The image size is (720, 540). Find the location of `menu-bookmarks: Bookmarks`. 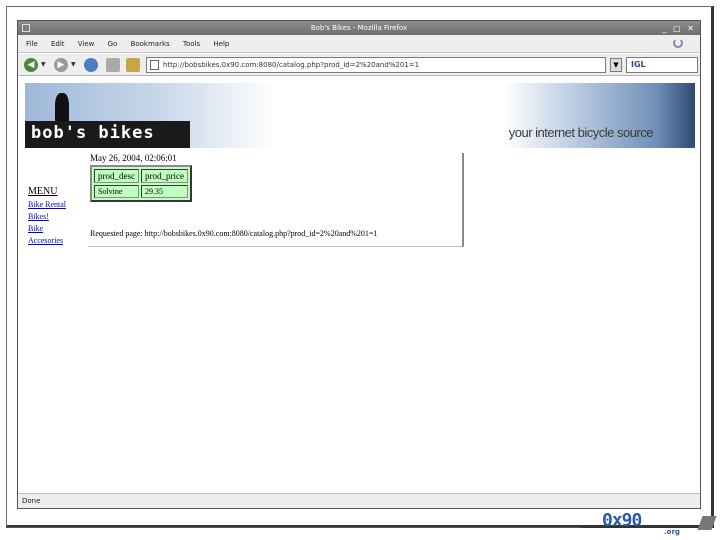

menu-bookmarks: Bookmarks is located at coordinates (150, 44).